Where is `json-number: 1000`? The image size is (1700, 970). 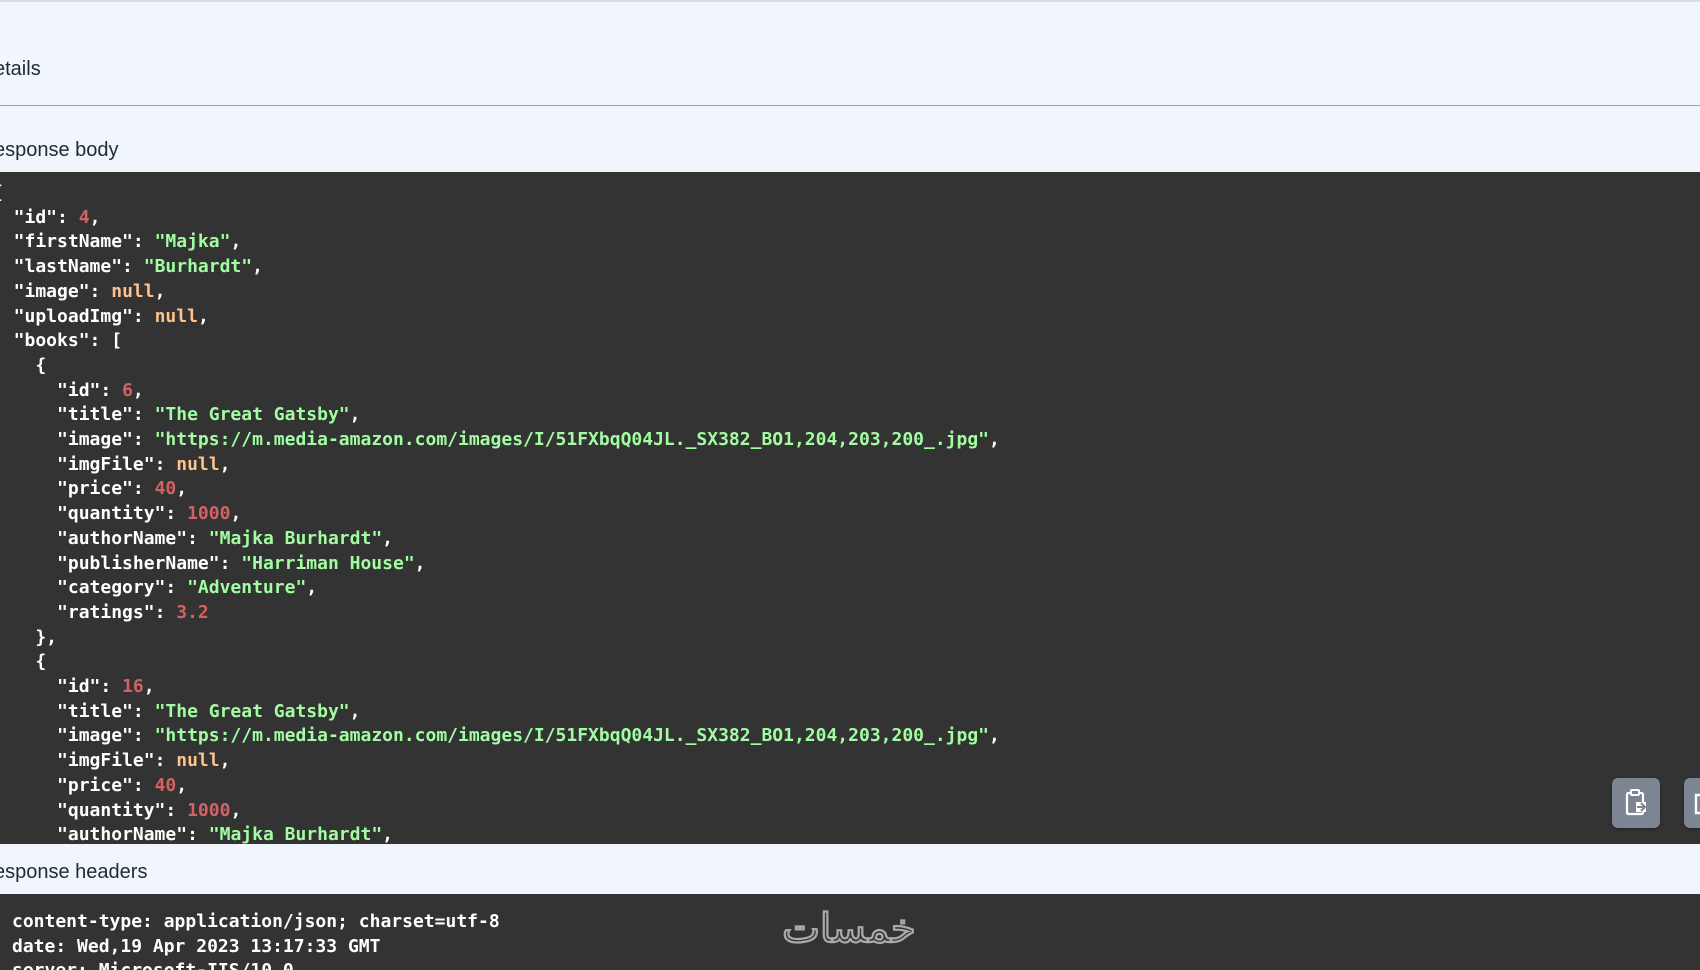 json-number: 1000 is located at coordinates (209, 514).